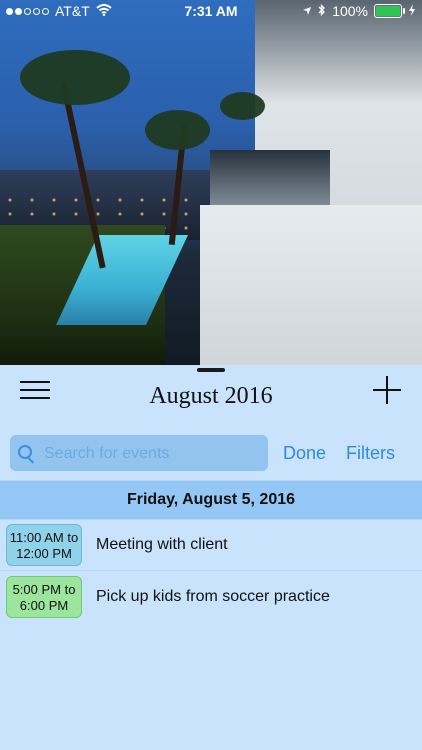 Image resolution: width=422 pixels, height=750 pixels. Describe the element at coordinates (25, 452) in the screenshot. I see `search-icon` at that location.